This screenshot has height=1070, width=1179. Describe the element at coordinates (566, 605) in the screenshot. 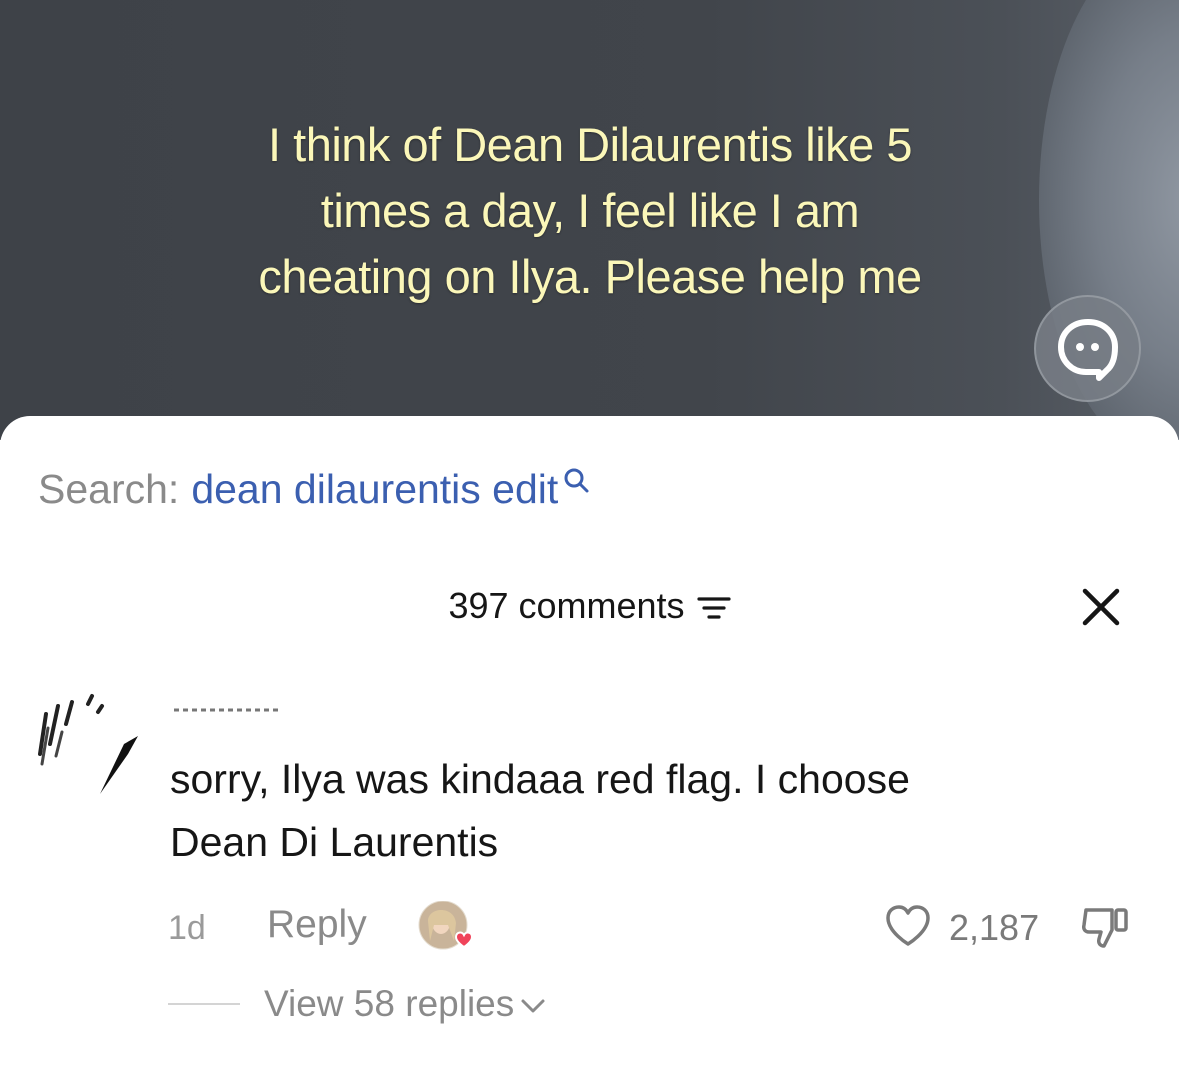

I see `comments-count: 397 comments` at that location.